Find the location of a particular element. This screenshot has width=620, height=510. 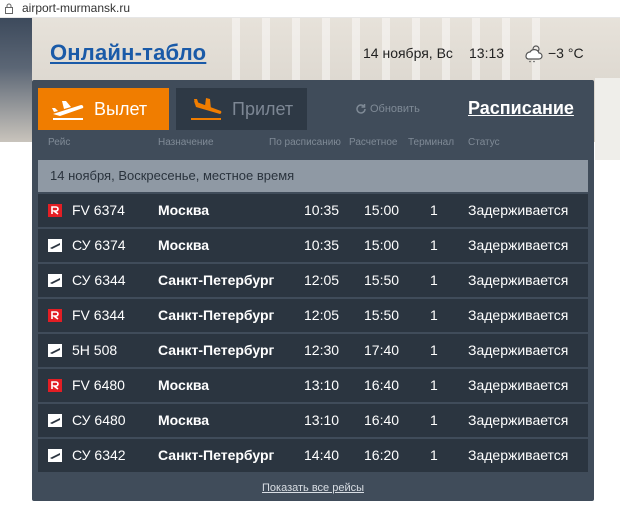

column-header-terminal: Терминал is located at coordinates (431, 142).